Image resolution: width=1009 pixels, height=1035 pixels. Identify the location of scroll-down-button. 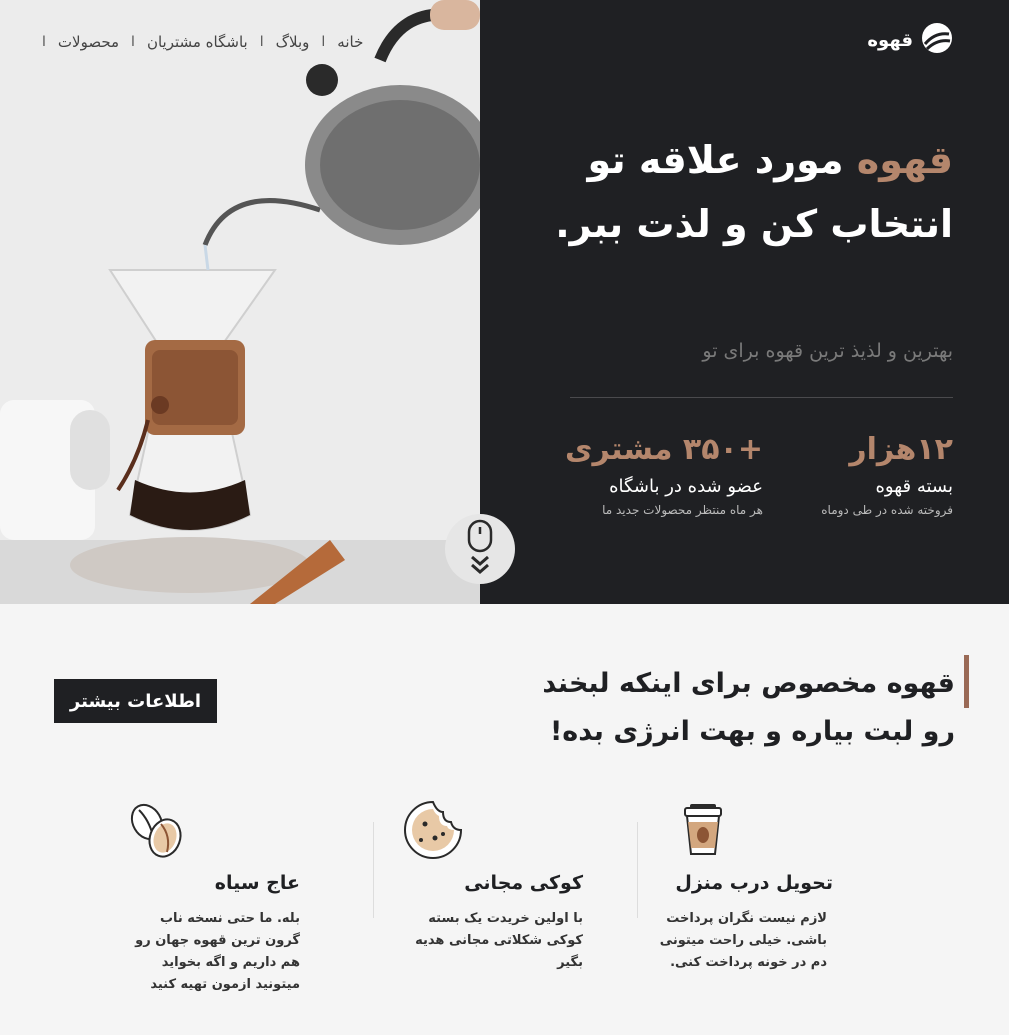
(480, 549).